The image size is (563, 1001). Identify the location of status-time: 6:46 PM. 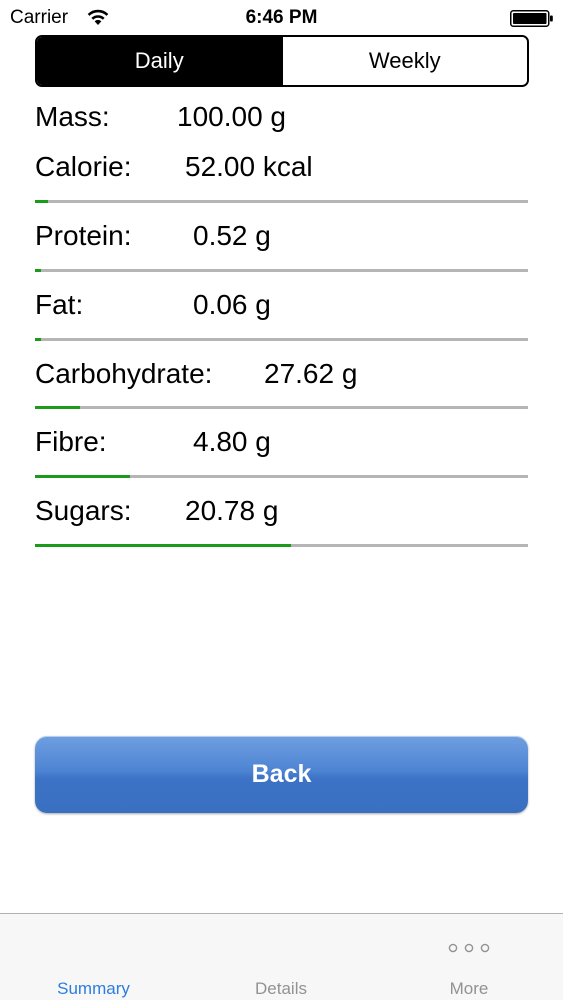
(281, 17).